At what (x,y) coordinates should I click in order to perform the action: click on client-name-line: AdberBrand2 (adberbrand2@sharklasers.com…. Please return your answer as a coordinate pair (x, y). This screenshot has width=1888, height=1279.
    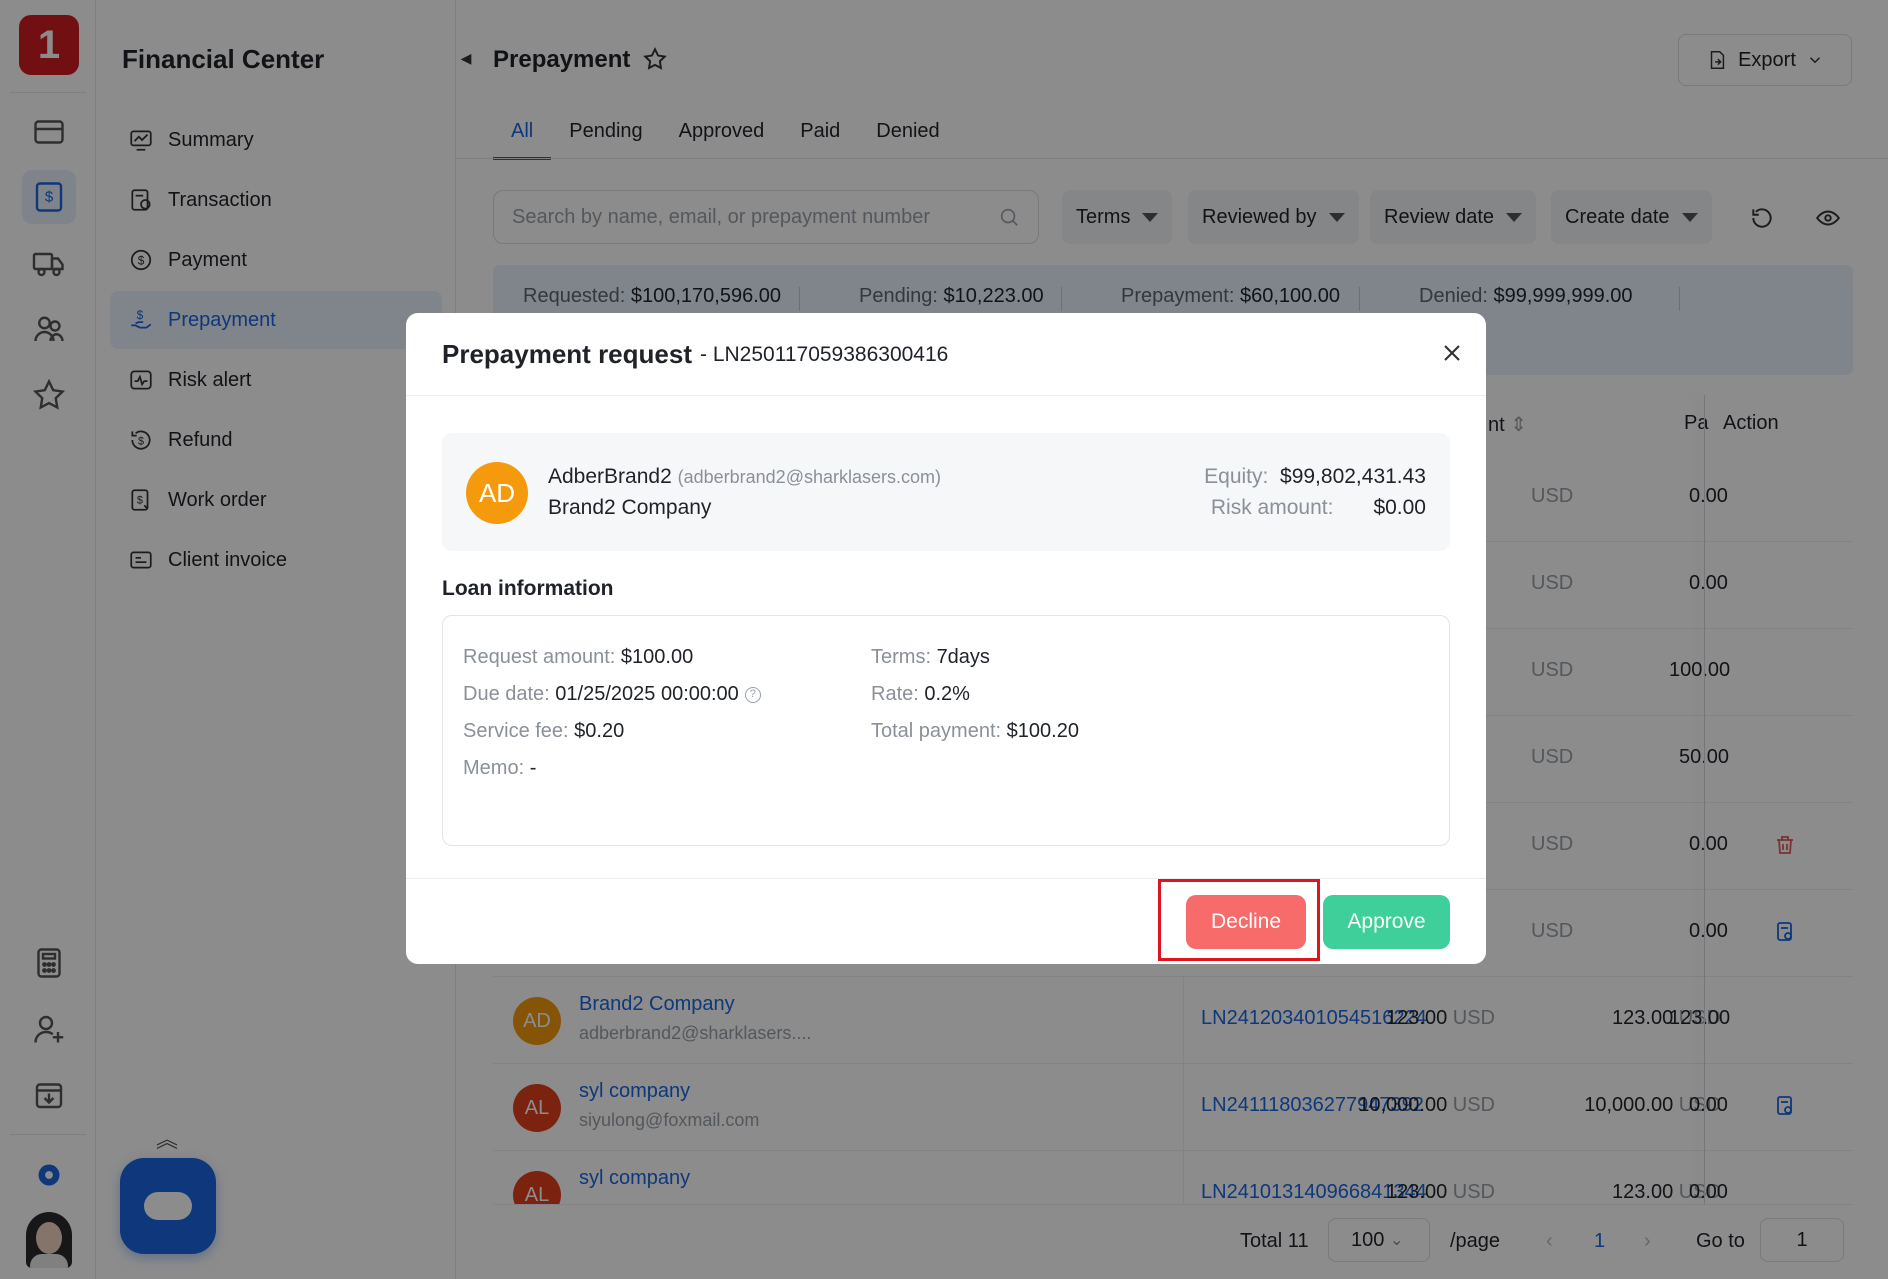
    Looking at the image, I should click on (744, 477).